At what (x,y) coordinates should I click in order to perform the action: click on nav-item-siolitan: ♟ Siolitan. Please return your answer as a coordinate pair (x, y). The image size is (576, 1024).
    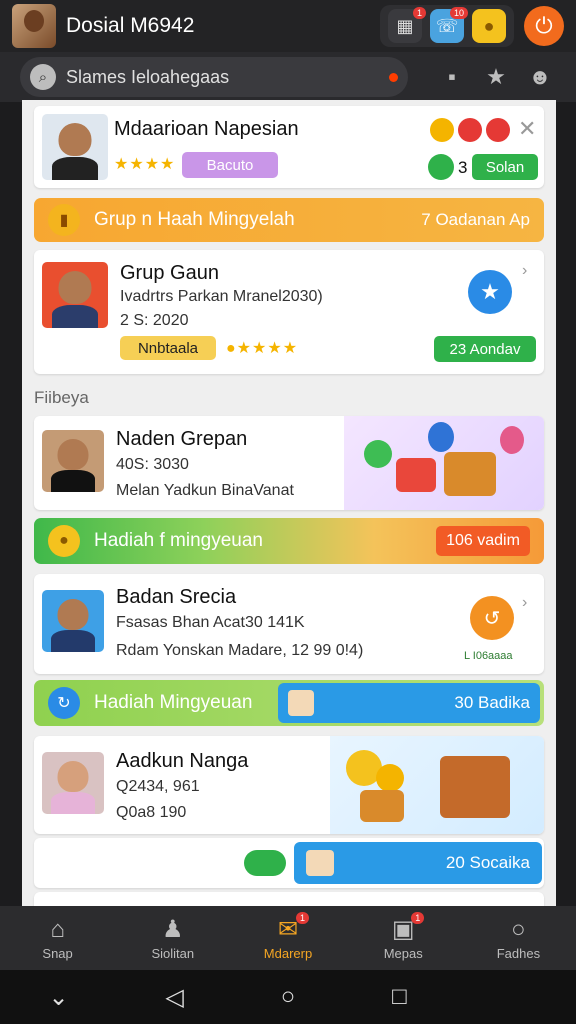
    Looking at the image, I should click on (172, 938).